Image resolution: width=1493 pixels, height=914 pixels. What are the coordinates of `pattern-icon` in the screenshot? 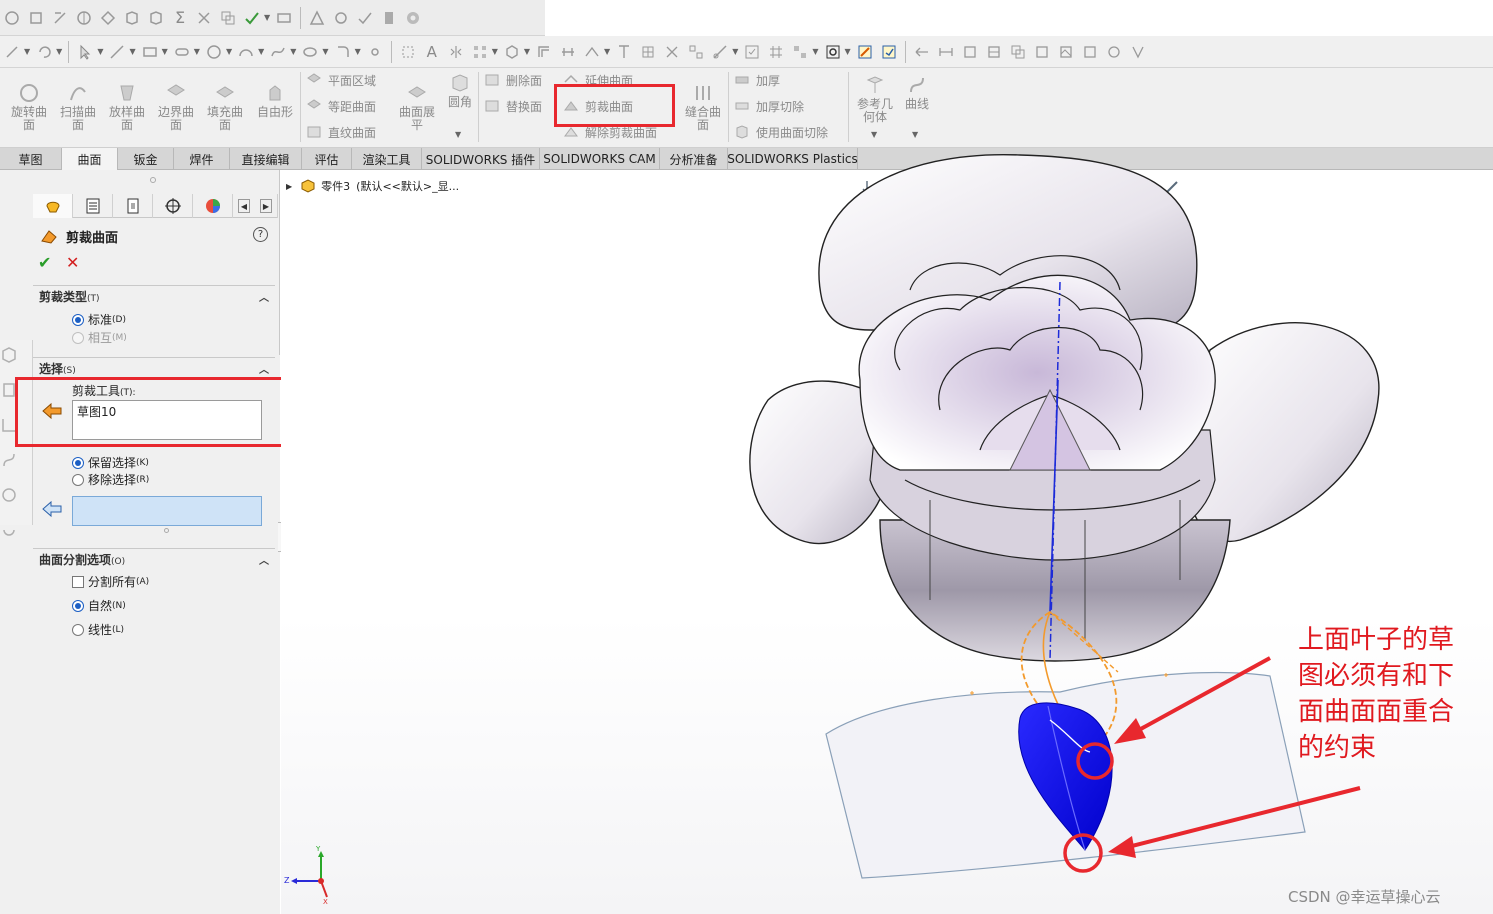 It's located at (480, 52).